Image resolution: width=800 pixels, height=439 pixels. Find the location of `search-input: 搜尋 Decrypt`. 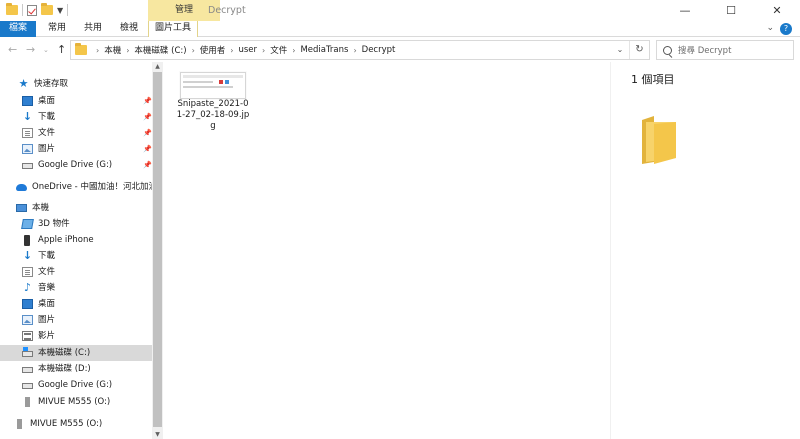

search-input: 搜尋 Decrypt is located at coordinates (725, 50).